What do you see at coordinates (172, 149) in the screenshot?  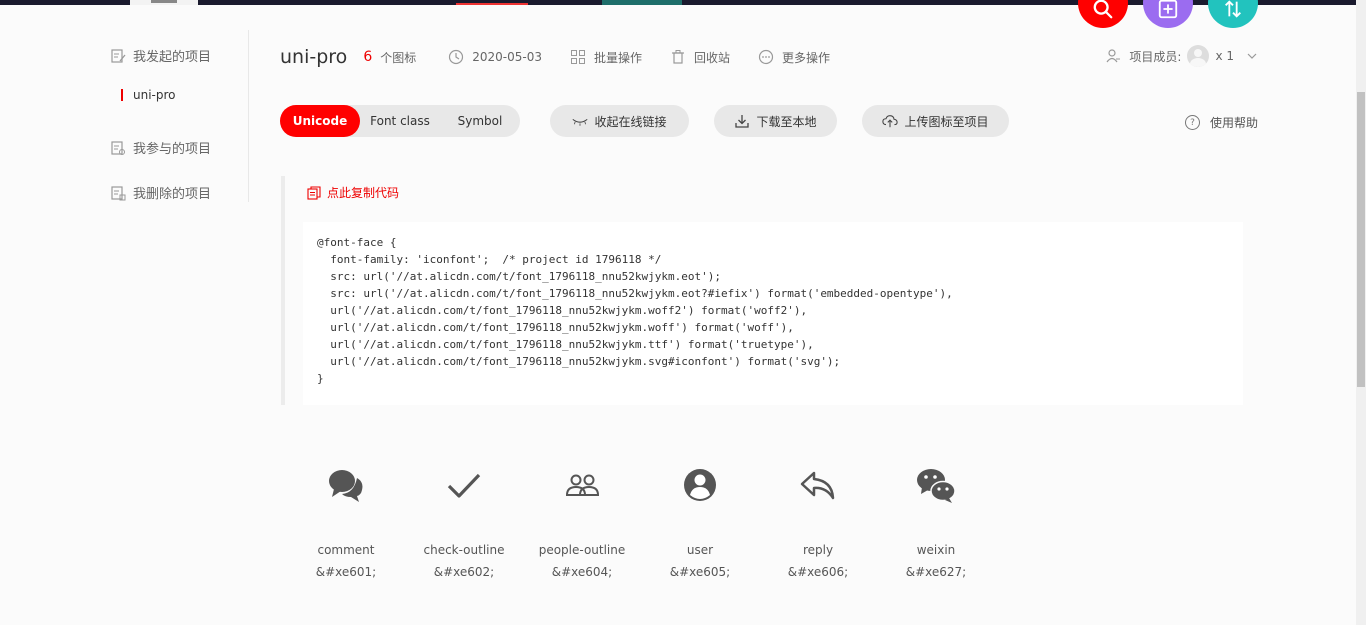 I see `sidebar-item-label: 我参与的项目` at bounding box center [172, 149].